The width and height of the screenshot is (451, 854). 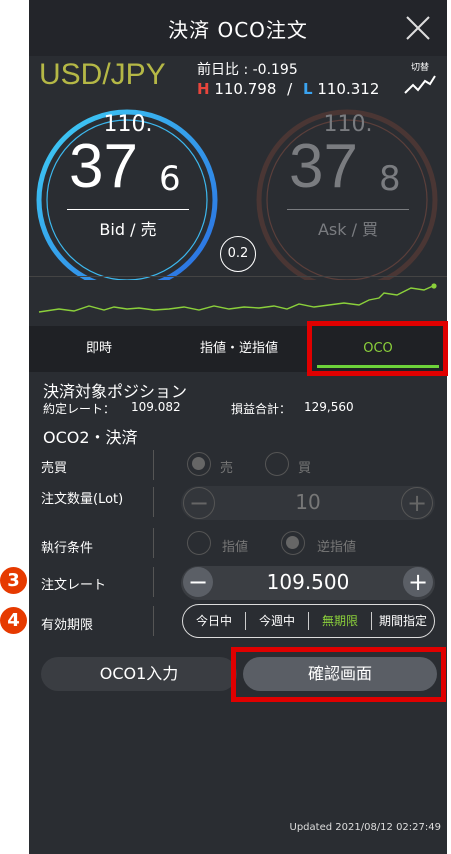 What do you see at coordinates (337, 547) in the screenshot?
I see `cond-stop-label: 逆指値` at bounding box center [337, 547].